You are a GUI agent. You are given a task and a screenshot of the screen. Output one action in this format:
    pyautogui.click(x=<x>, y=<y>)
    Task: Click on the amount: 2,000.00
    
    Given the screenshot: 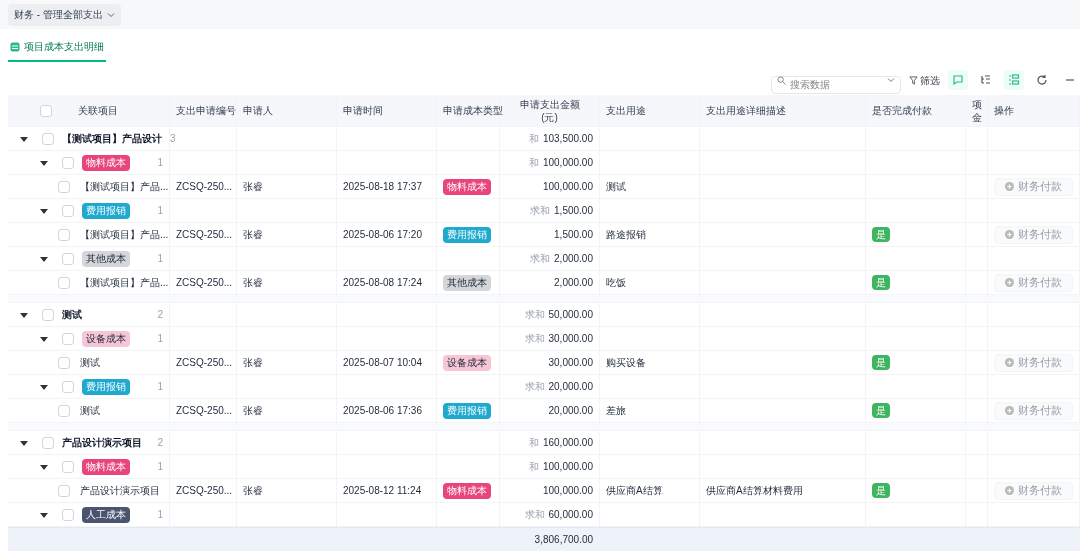 What is the action you would take?
    pyautogui.click(x=573, y=283)
    